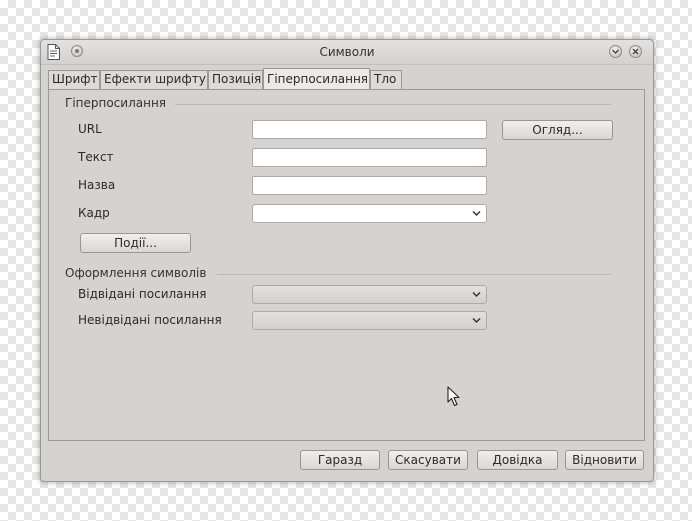 Image resolution: width=692 pixels, height=521 pixels. I want to click on visited-links-label: Відвідані посилання, so click(142, 294).